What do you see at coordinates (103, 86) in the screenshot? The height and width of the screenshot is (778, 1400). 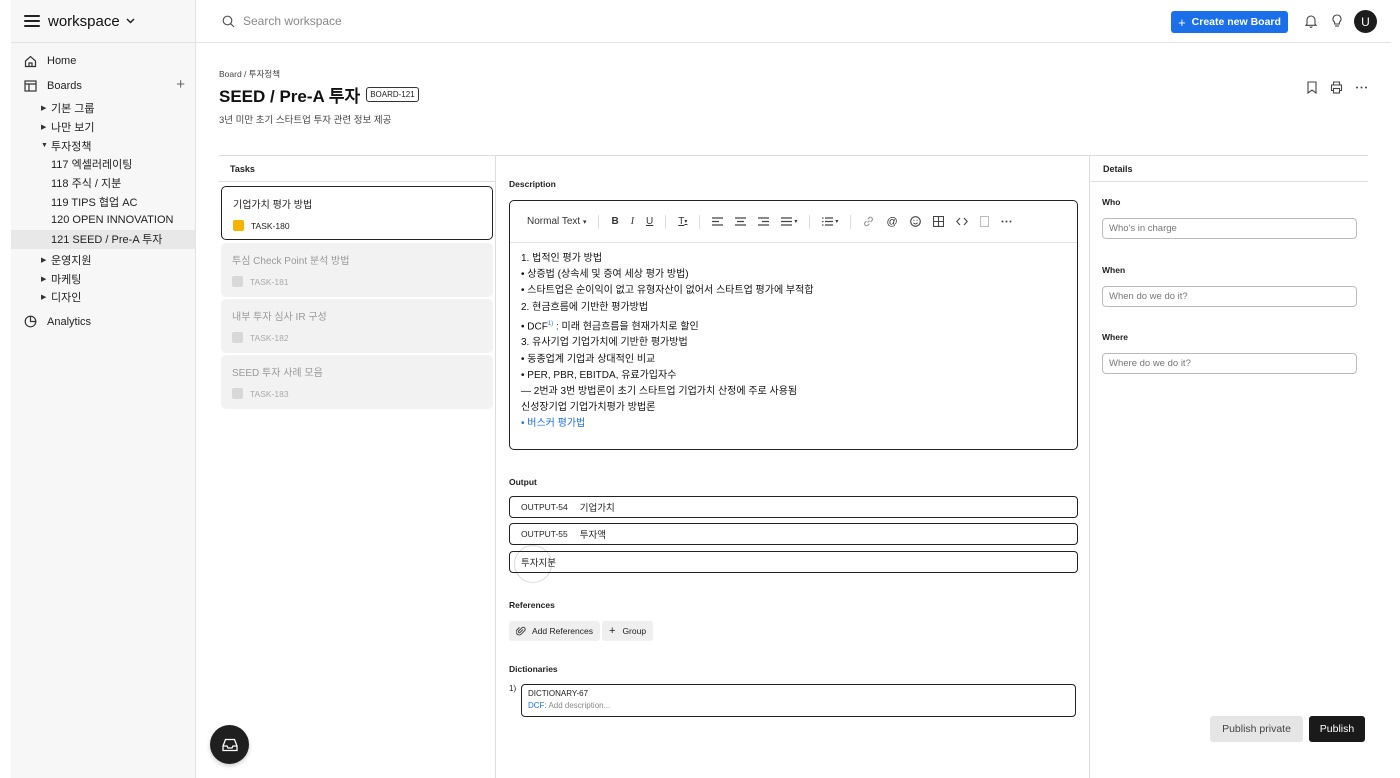 I see `sidebar-item-boards: Boards +` at bounding box center [103, 86].